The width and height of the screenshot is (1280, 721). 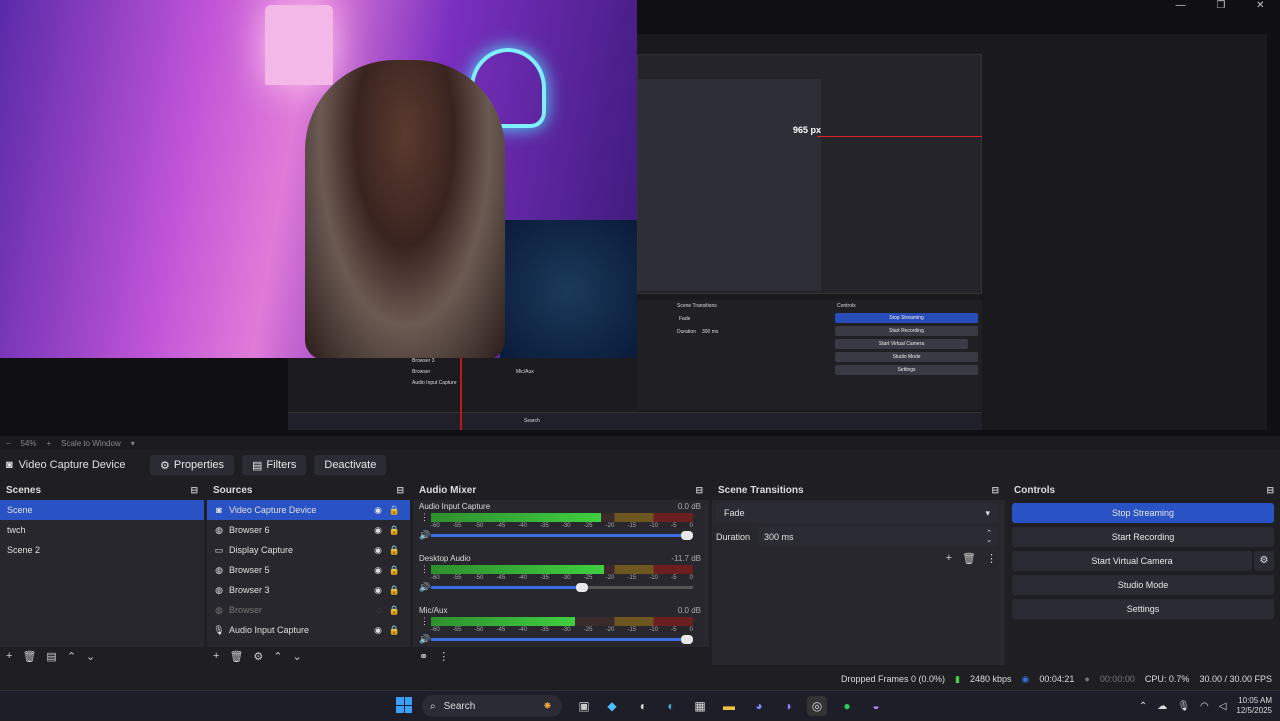 I want to click on zoom-in-icon: +, so click(x=48, y=443).